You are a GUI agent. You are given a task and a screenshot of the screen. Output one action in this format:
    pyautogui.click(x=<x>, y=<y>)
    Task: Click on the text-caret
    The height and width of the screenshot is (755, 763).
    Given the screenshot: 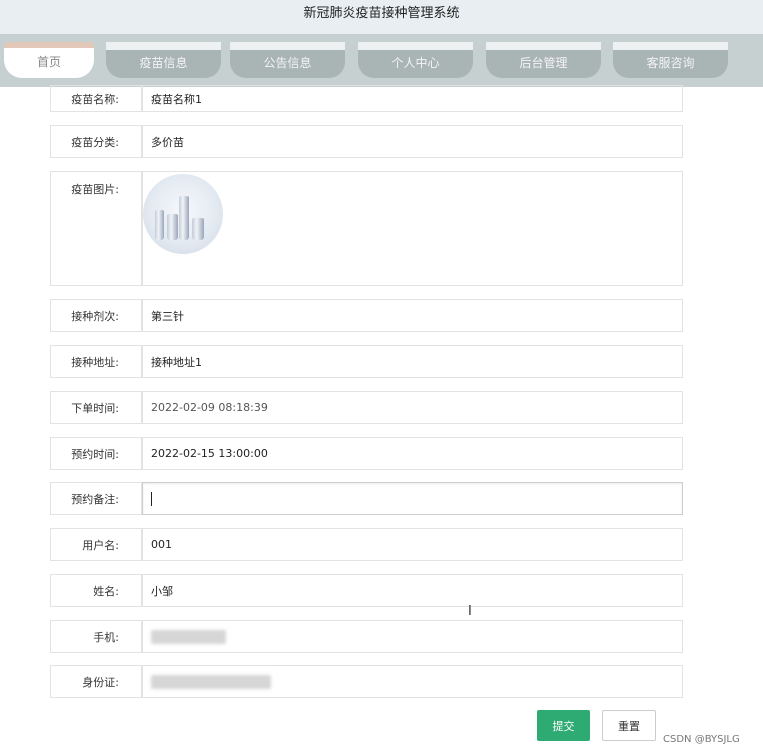 What is the action you would take?
    pyautogui.click(x=151, y=498)
    